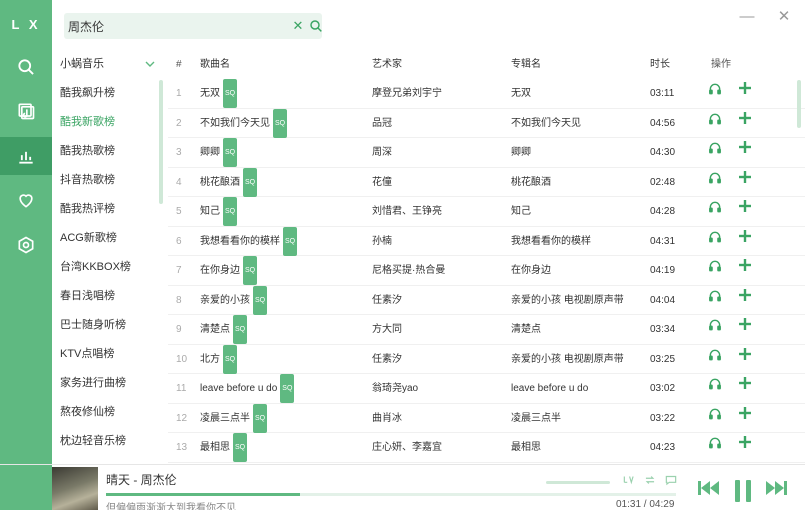 The image size is (805, 510). Describe the element at coordinates (282, 300) in the screenshot. I see `row-title-cell: 亲爱的小孩 SQ` at that location.